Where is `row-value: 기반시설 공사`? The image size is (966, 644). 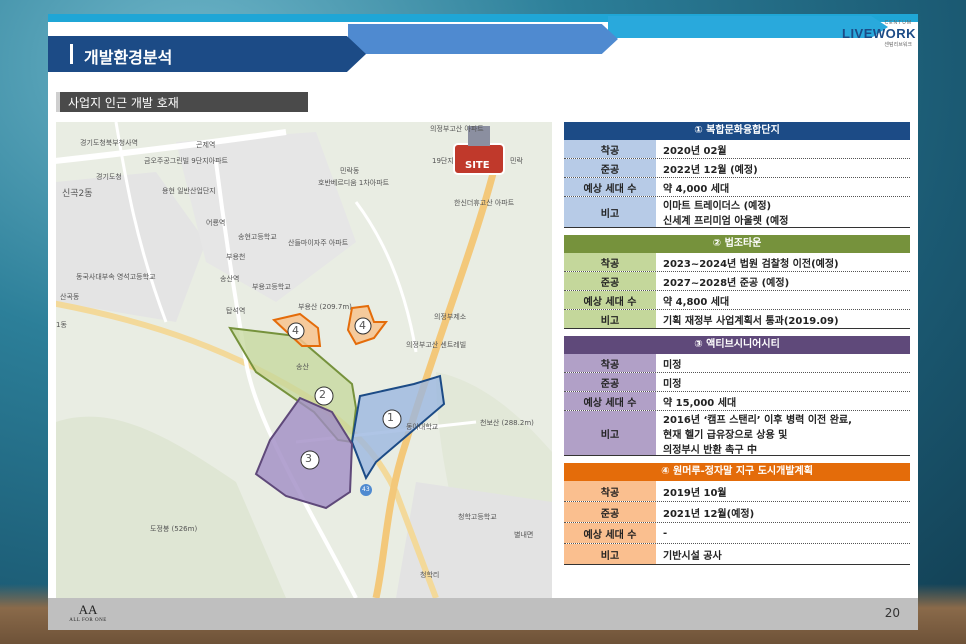 row-value: 기반시설 공사 is located at coordinates (783, 554).